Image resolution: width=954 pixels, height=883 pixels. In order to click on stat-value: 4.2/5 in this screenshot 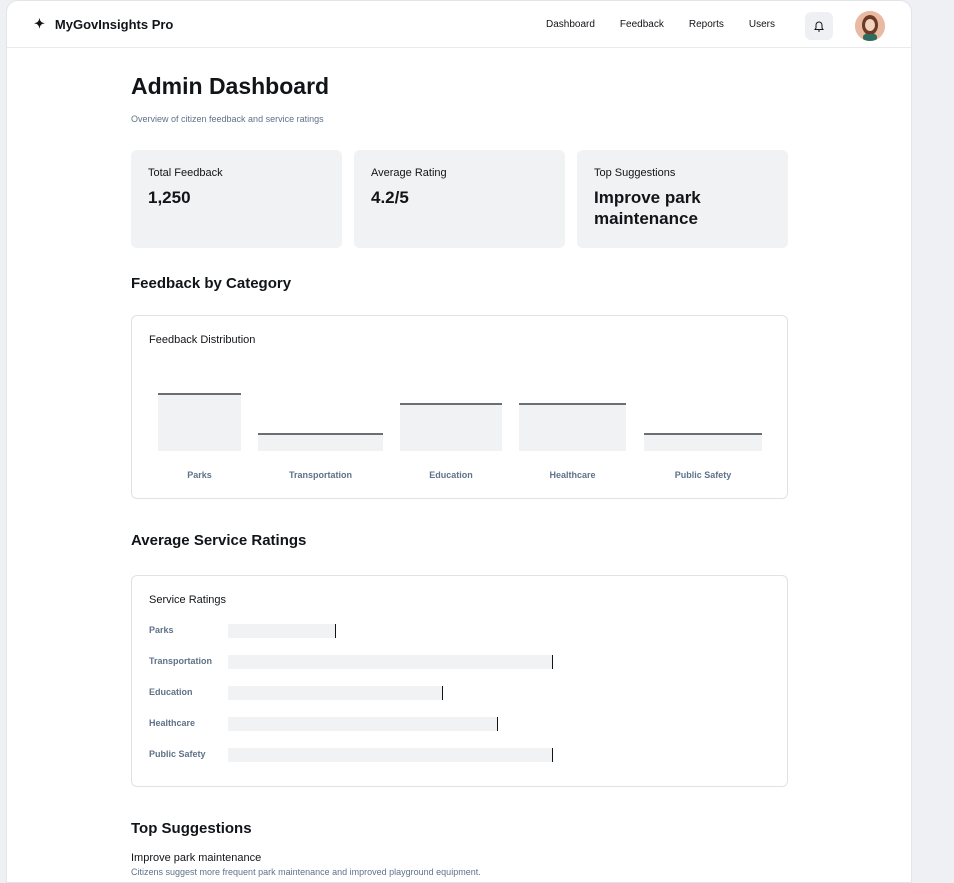, I will do `click(390, 197)`.